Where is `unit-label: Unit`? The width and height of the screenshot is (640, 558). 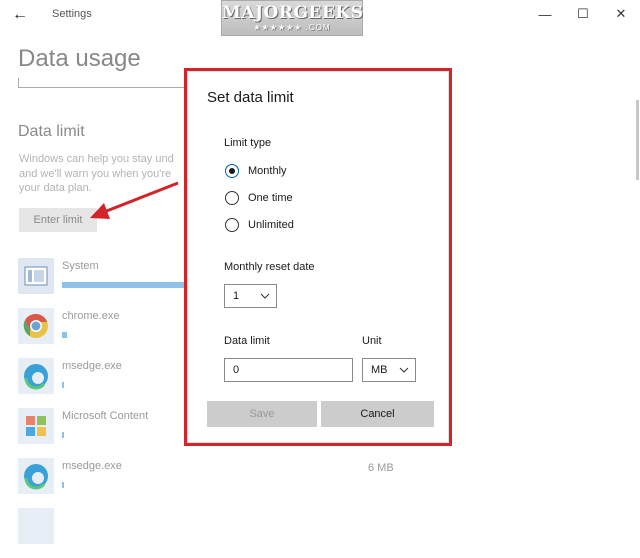 unit-label: Unit is located at coordinates (372, 341).